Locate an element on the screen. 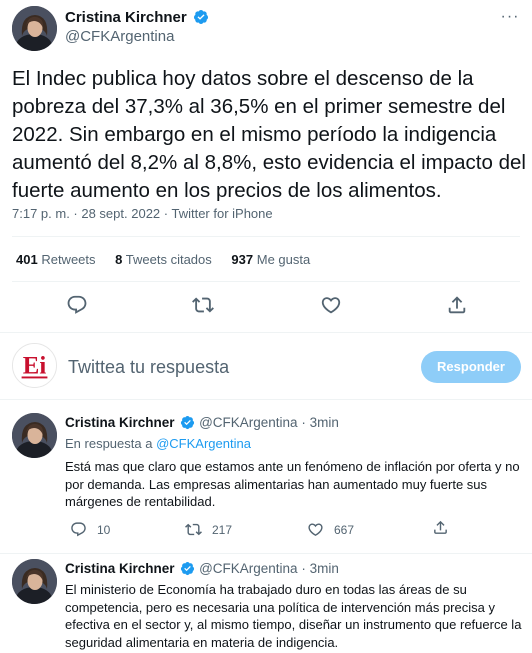 The width and height of the screenshot is (532, 653). retweet-button is located at coordinates (203, 305).